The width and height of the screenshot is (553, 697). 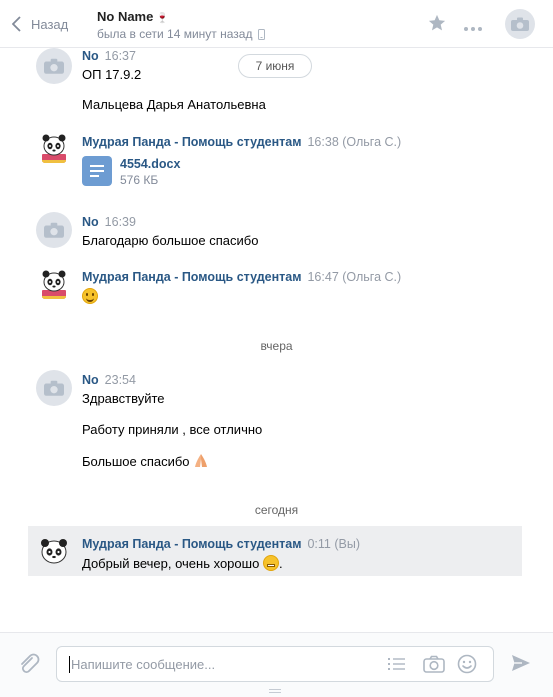 I want to click on back-button: Назад, so click(x=40, y=24).